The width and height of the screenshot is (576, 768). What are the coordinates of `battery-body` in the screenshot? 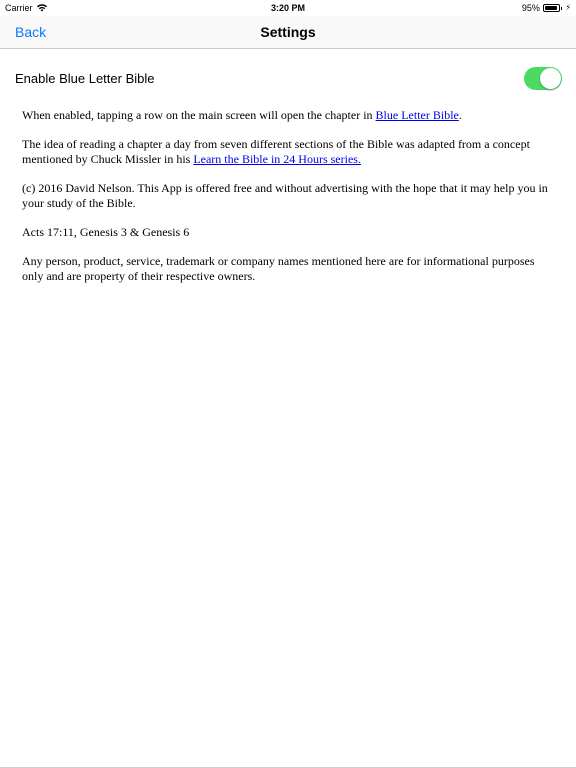 It's located at (551, 8).